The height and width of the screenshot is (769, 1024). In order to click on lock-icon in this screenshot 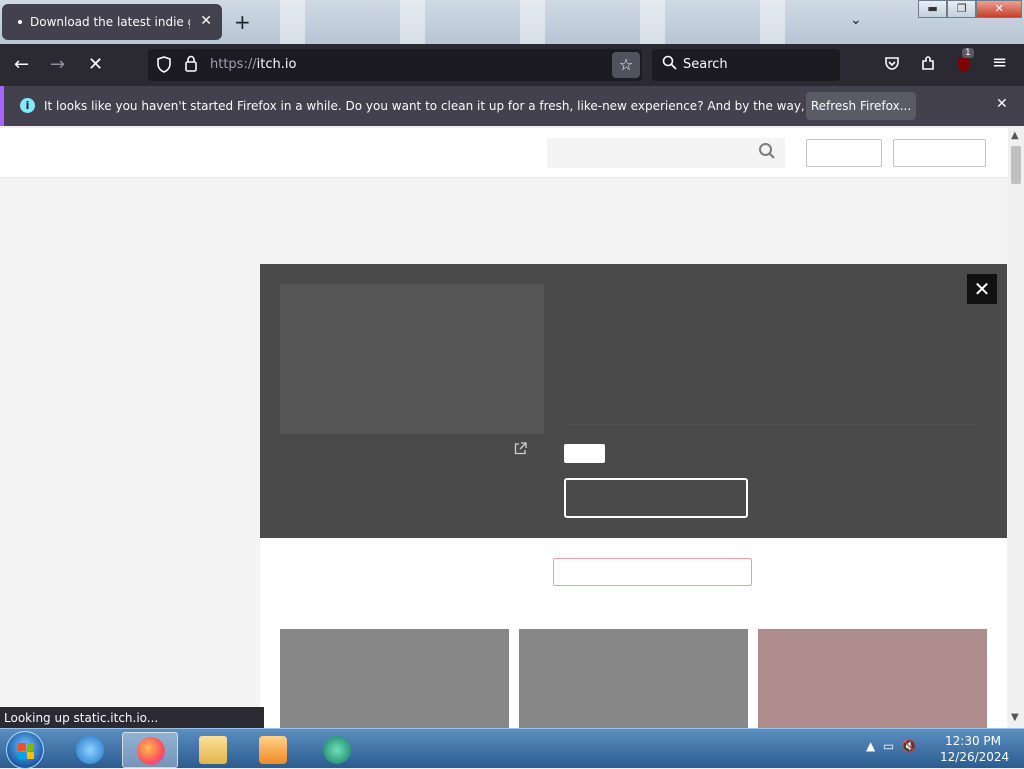, I will do `click(191, 65)`.